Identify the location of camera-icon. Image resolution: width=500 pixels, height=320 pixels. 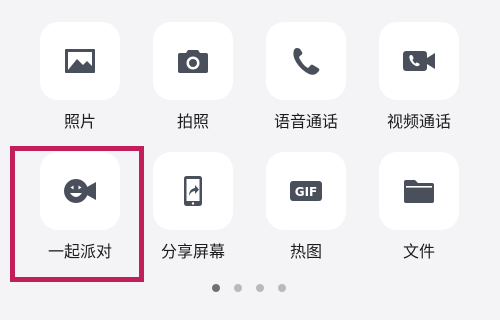
(193, 61).